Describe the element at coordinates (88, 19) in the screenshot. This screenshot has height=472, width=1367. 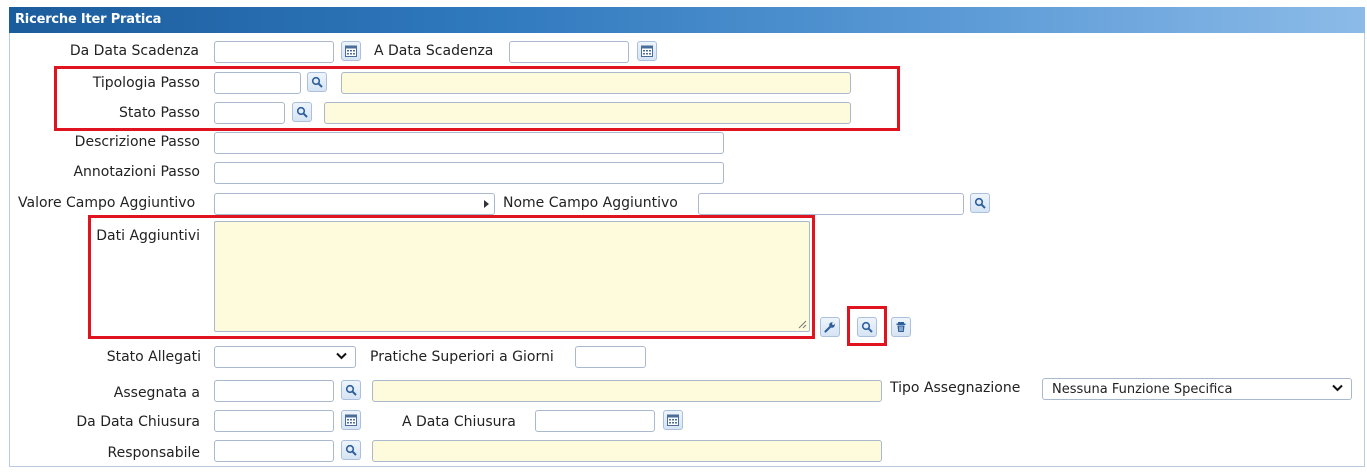
I see `panel-title: Ricerche Iter Pratica` at that location.